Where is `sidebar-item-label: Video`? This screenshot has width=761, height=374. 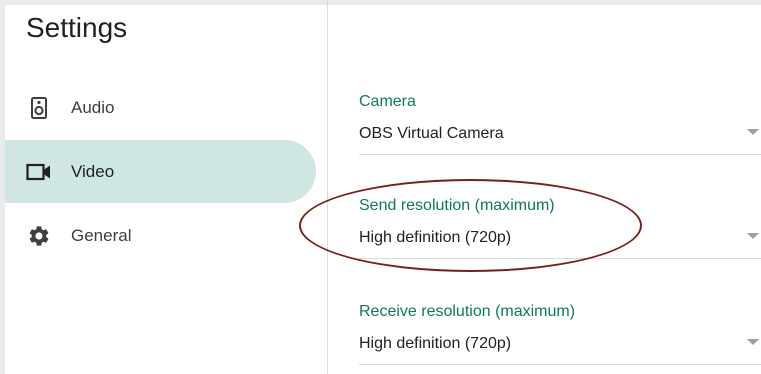
sidebar-item-label: Video is located at coordinates (93, 171).